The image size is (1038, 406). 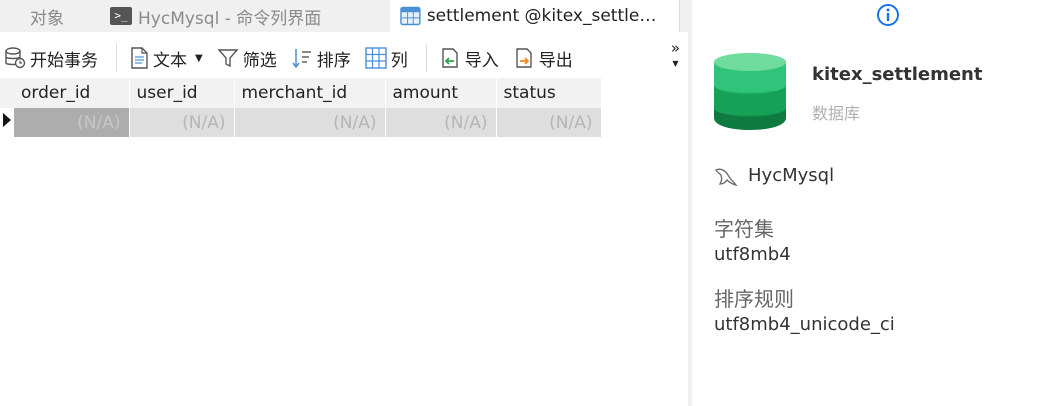 I want to click on begin-transaction-button: 开始事务, so click(x=51, y=58).